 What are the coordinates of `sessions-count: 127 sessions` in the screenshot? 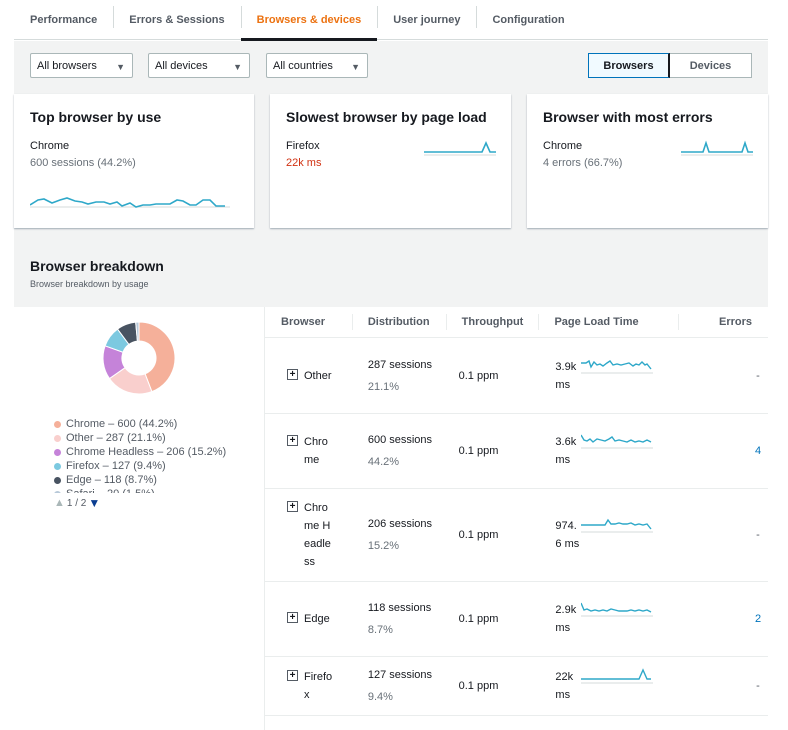 It's located at (400, 675).